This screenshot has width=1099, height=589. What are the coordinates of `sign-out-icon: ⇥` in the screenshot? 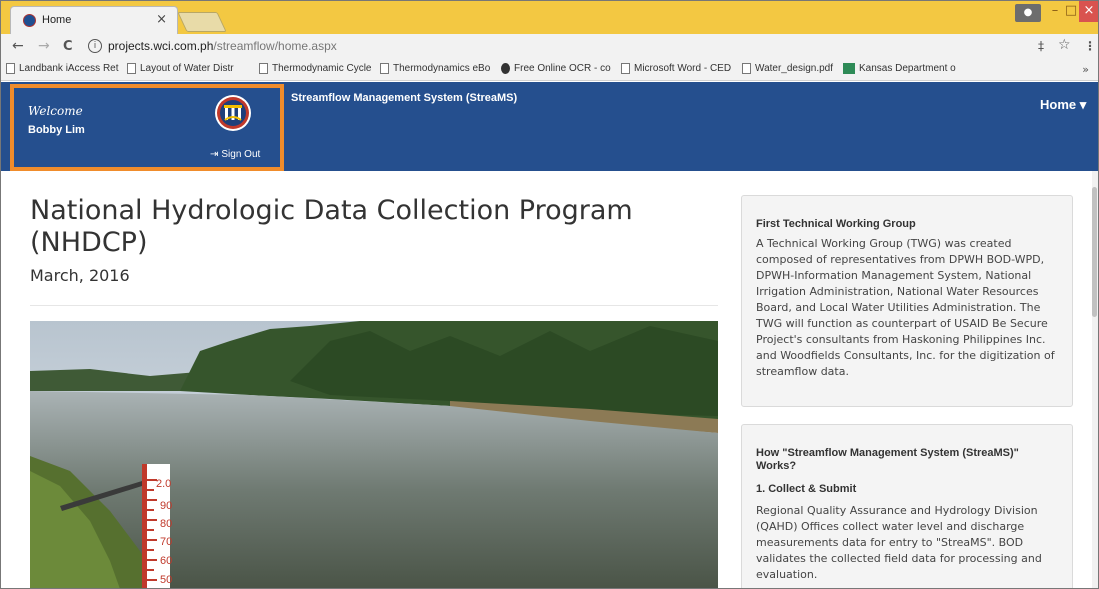 It's located at (214, 154).